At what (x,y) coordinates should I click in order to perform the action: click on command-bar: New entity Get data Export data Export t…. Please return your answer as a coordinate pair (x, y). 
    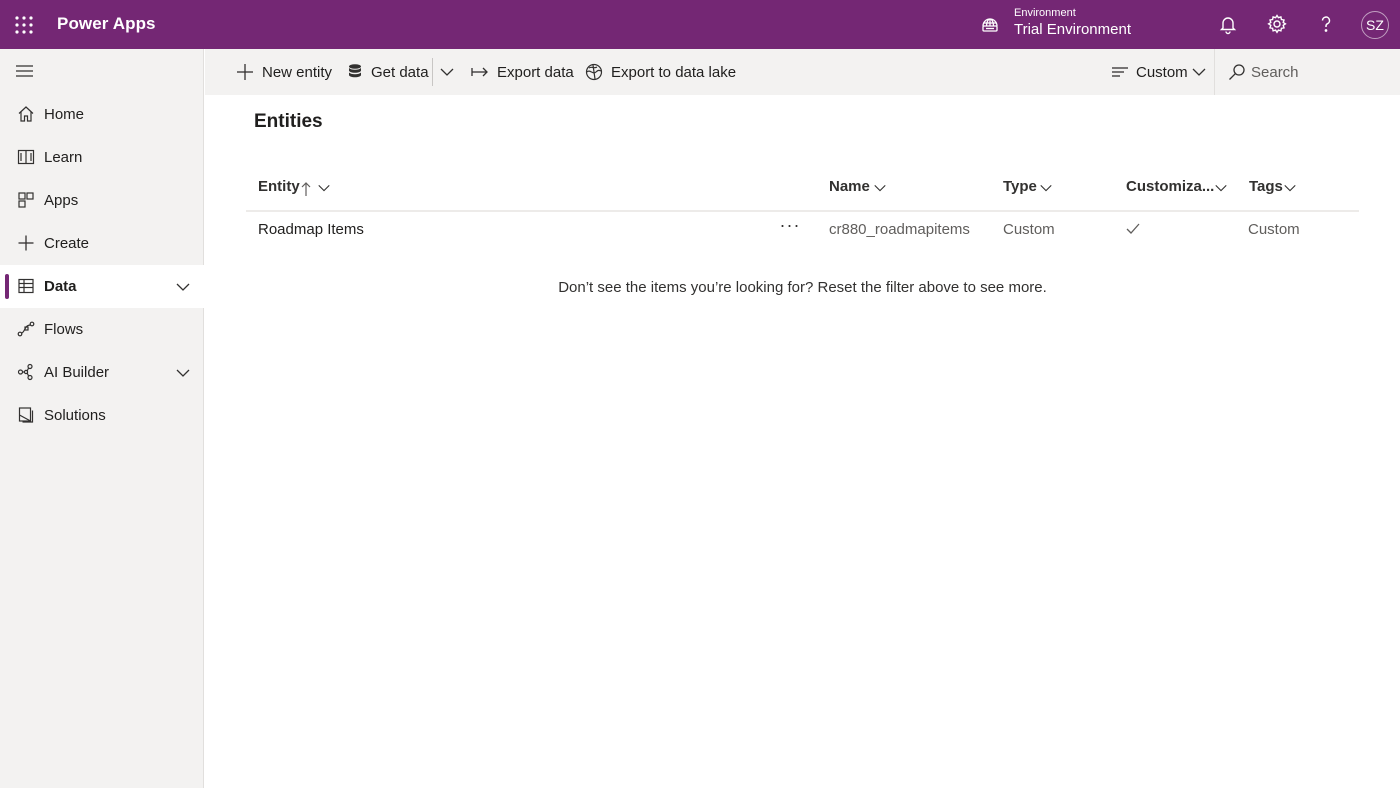
    Looking at the image, I should click on (802, 72).